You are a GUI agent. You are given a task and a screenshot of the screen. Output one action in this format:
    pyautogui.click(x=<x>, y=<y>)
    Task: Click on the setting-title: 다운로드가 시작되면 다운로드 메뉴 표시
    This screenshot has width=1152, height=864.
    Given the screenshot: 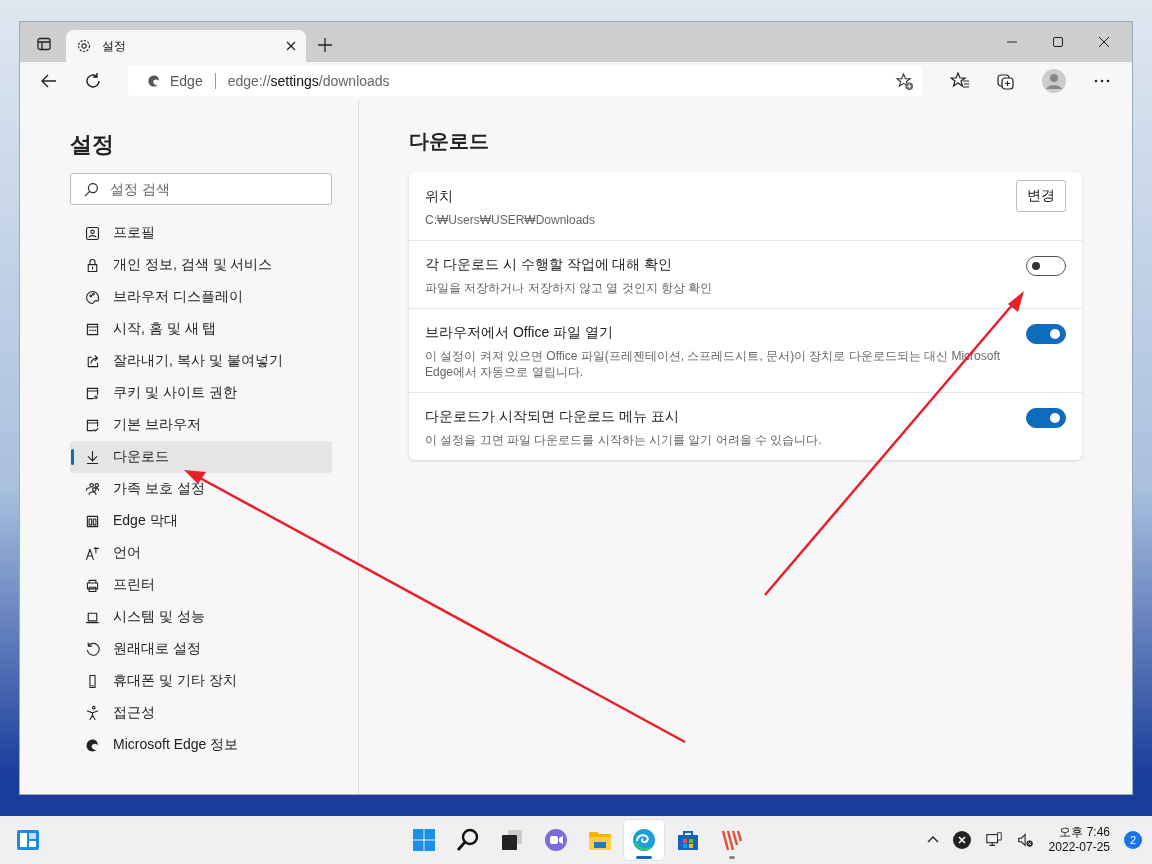 What is the action you would take?
    pyautogui.click(x=552, y=417)
    